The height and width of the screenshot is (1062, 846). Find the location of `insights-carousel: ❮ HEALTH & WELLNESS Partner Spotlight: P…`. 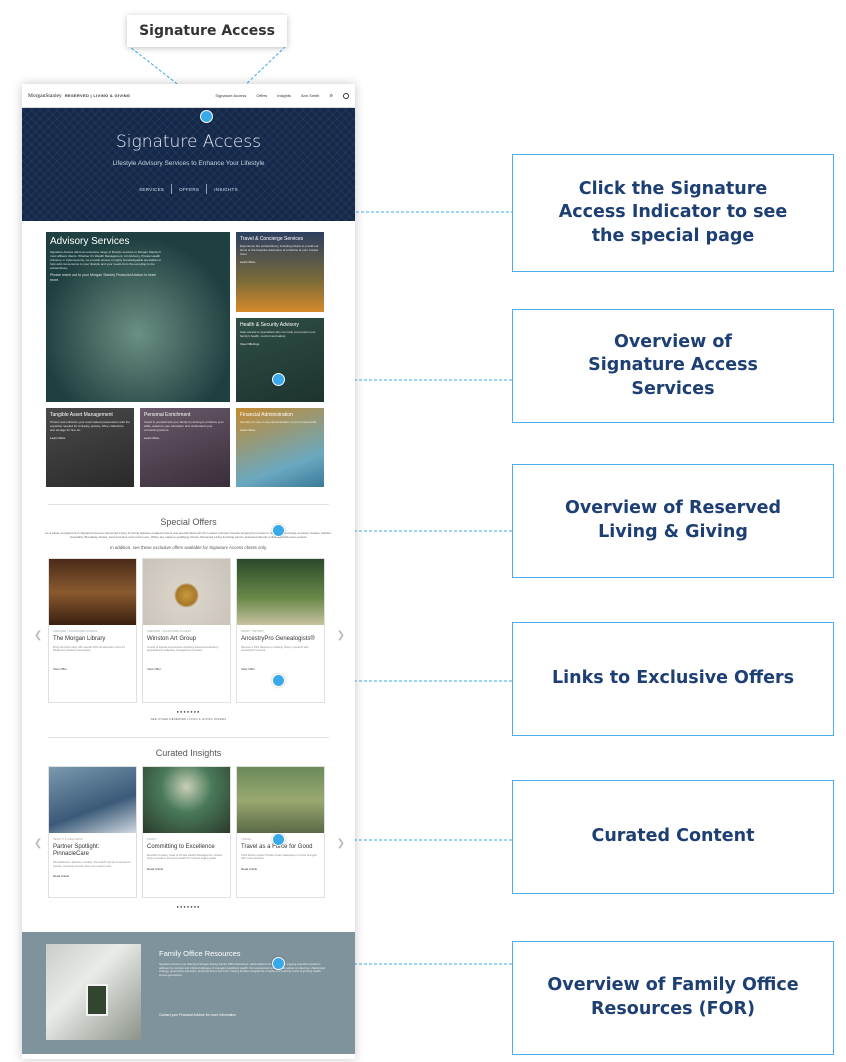

insights-carousel: ❮ HEALTH & WELLNESS Partner Spotlight: P… is located at coordinates (188, 831).